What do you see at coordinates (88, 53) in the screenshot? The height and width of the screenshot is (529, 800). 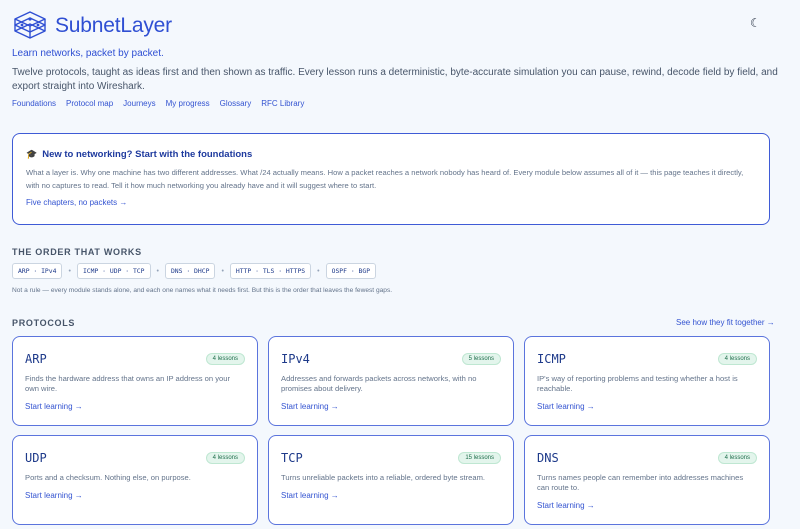 I see `tagline: Learn networks, packet by packet.` at bounding box center [88, 53].